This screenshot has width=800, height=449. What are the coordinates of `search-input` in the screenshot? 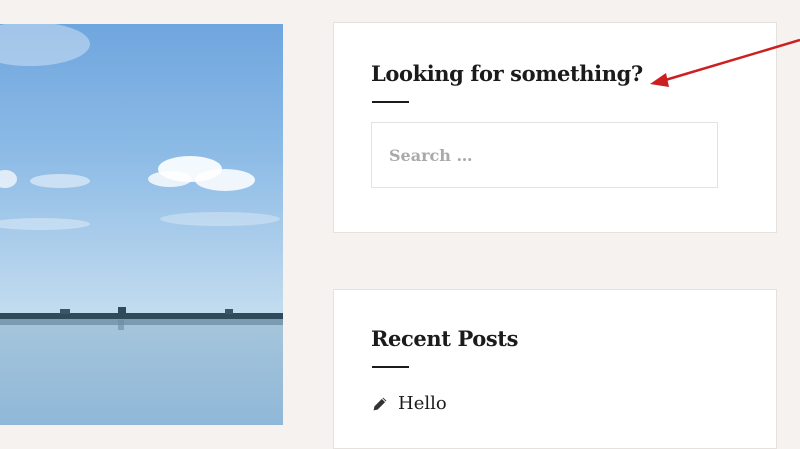 It's located at (544, 155).